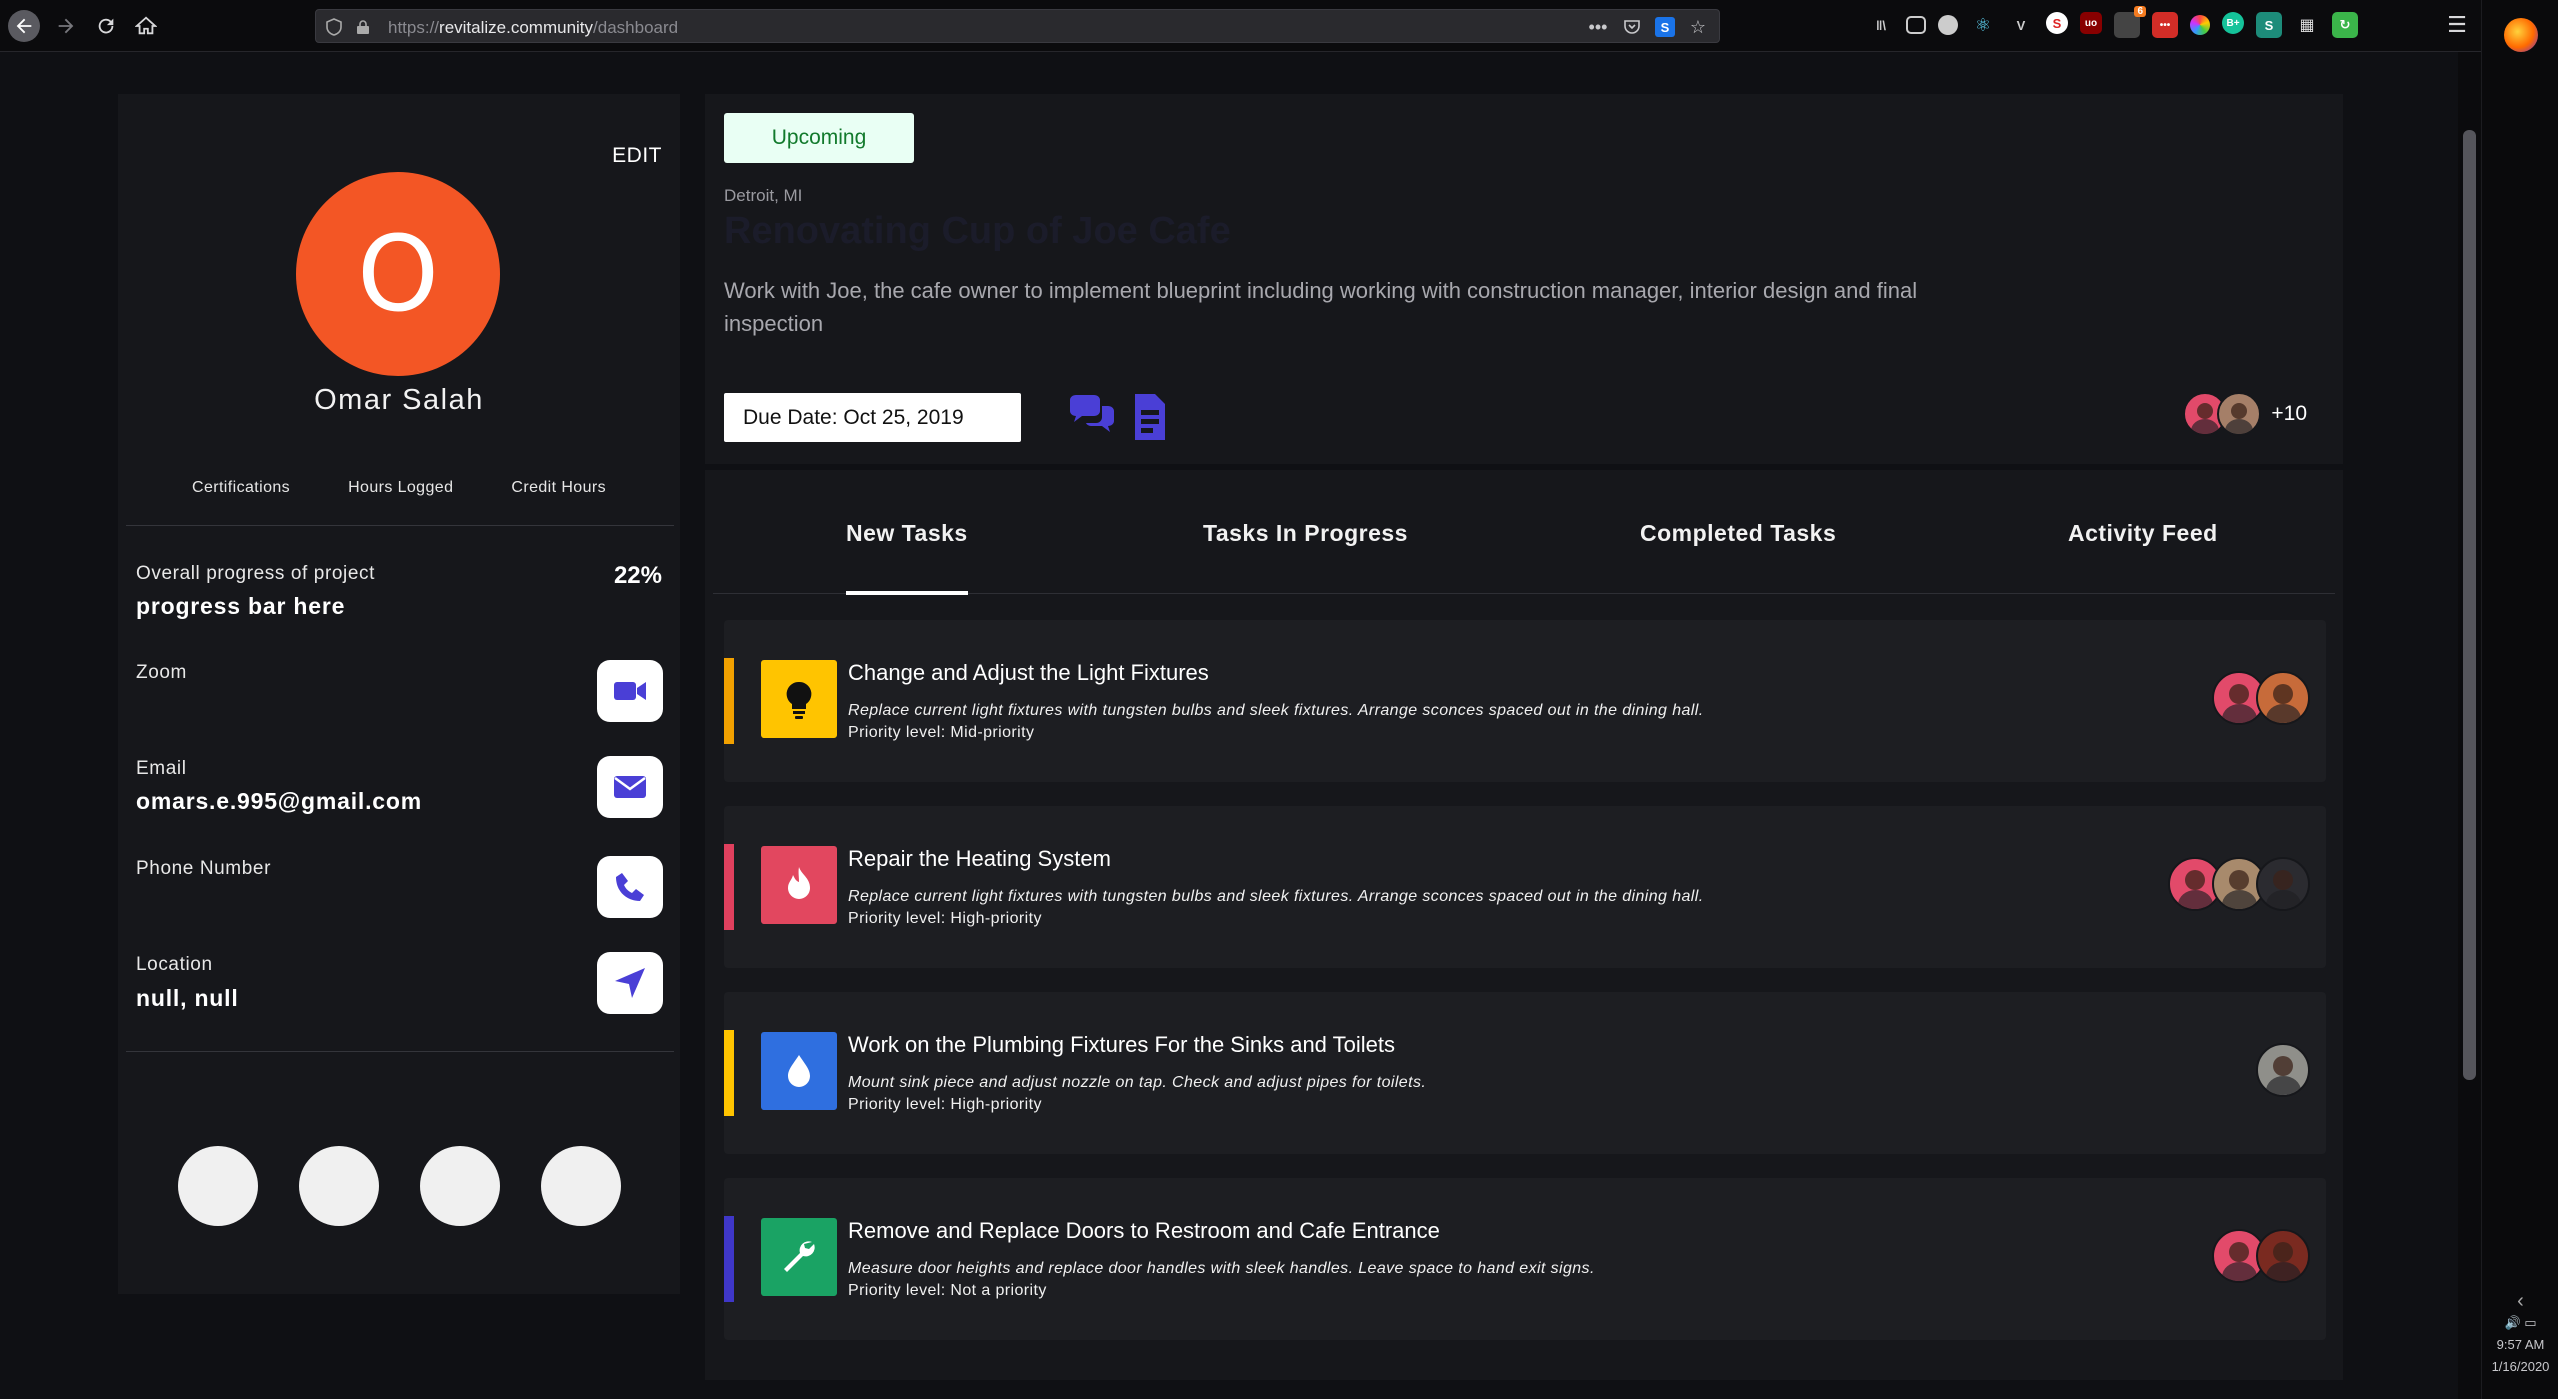 This screenshot has height=1399, width=2558. I want to click on reload-button, so click(106, 26).